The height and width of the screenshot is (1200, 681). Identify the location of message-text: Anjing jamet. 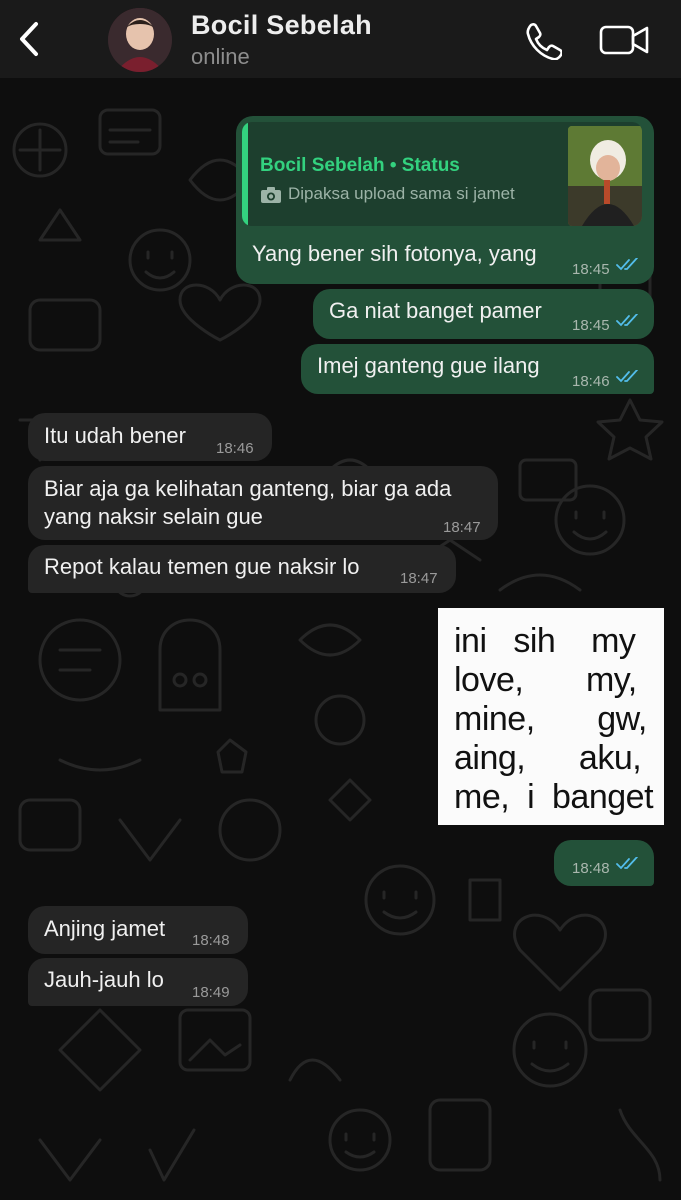
(105, 928).